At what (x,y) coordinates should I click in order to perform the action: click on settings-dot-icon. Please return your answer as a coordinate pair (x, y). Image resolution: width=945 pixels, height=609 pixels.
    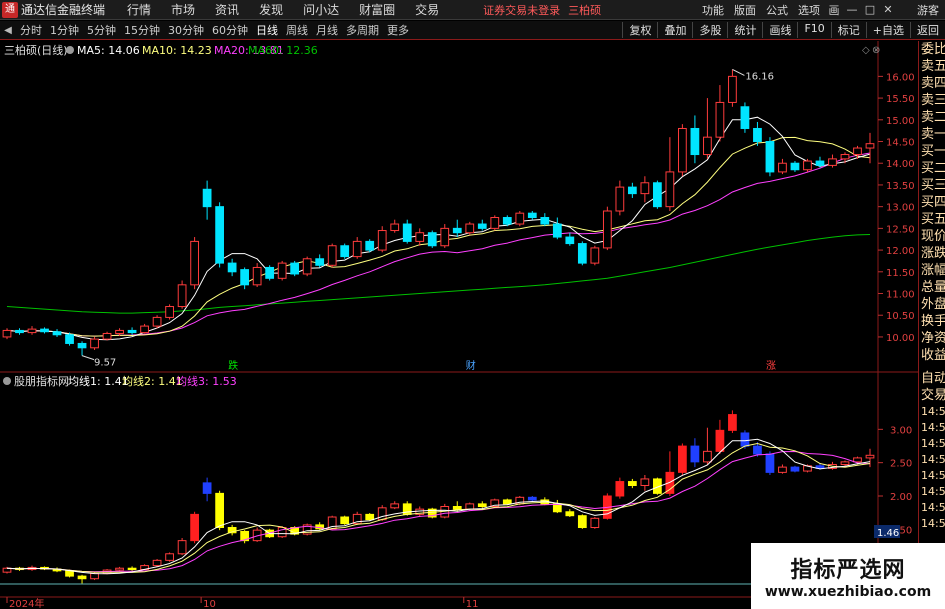
    Looking at the image, I should click on (70, 50).